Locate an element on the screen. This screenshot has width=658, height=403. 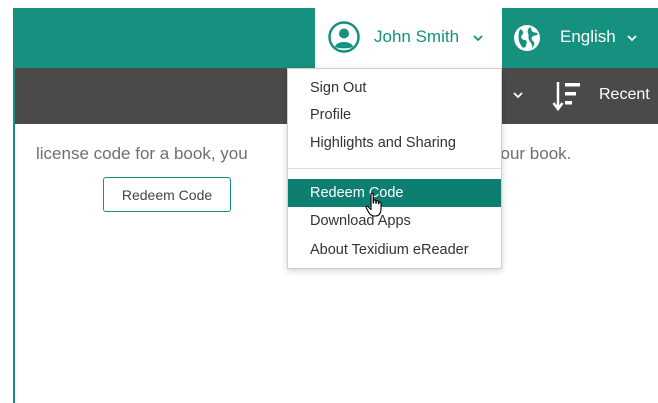
menu-item-sign-out: Sign Out is located at coordinates (394, 88).